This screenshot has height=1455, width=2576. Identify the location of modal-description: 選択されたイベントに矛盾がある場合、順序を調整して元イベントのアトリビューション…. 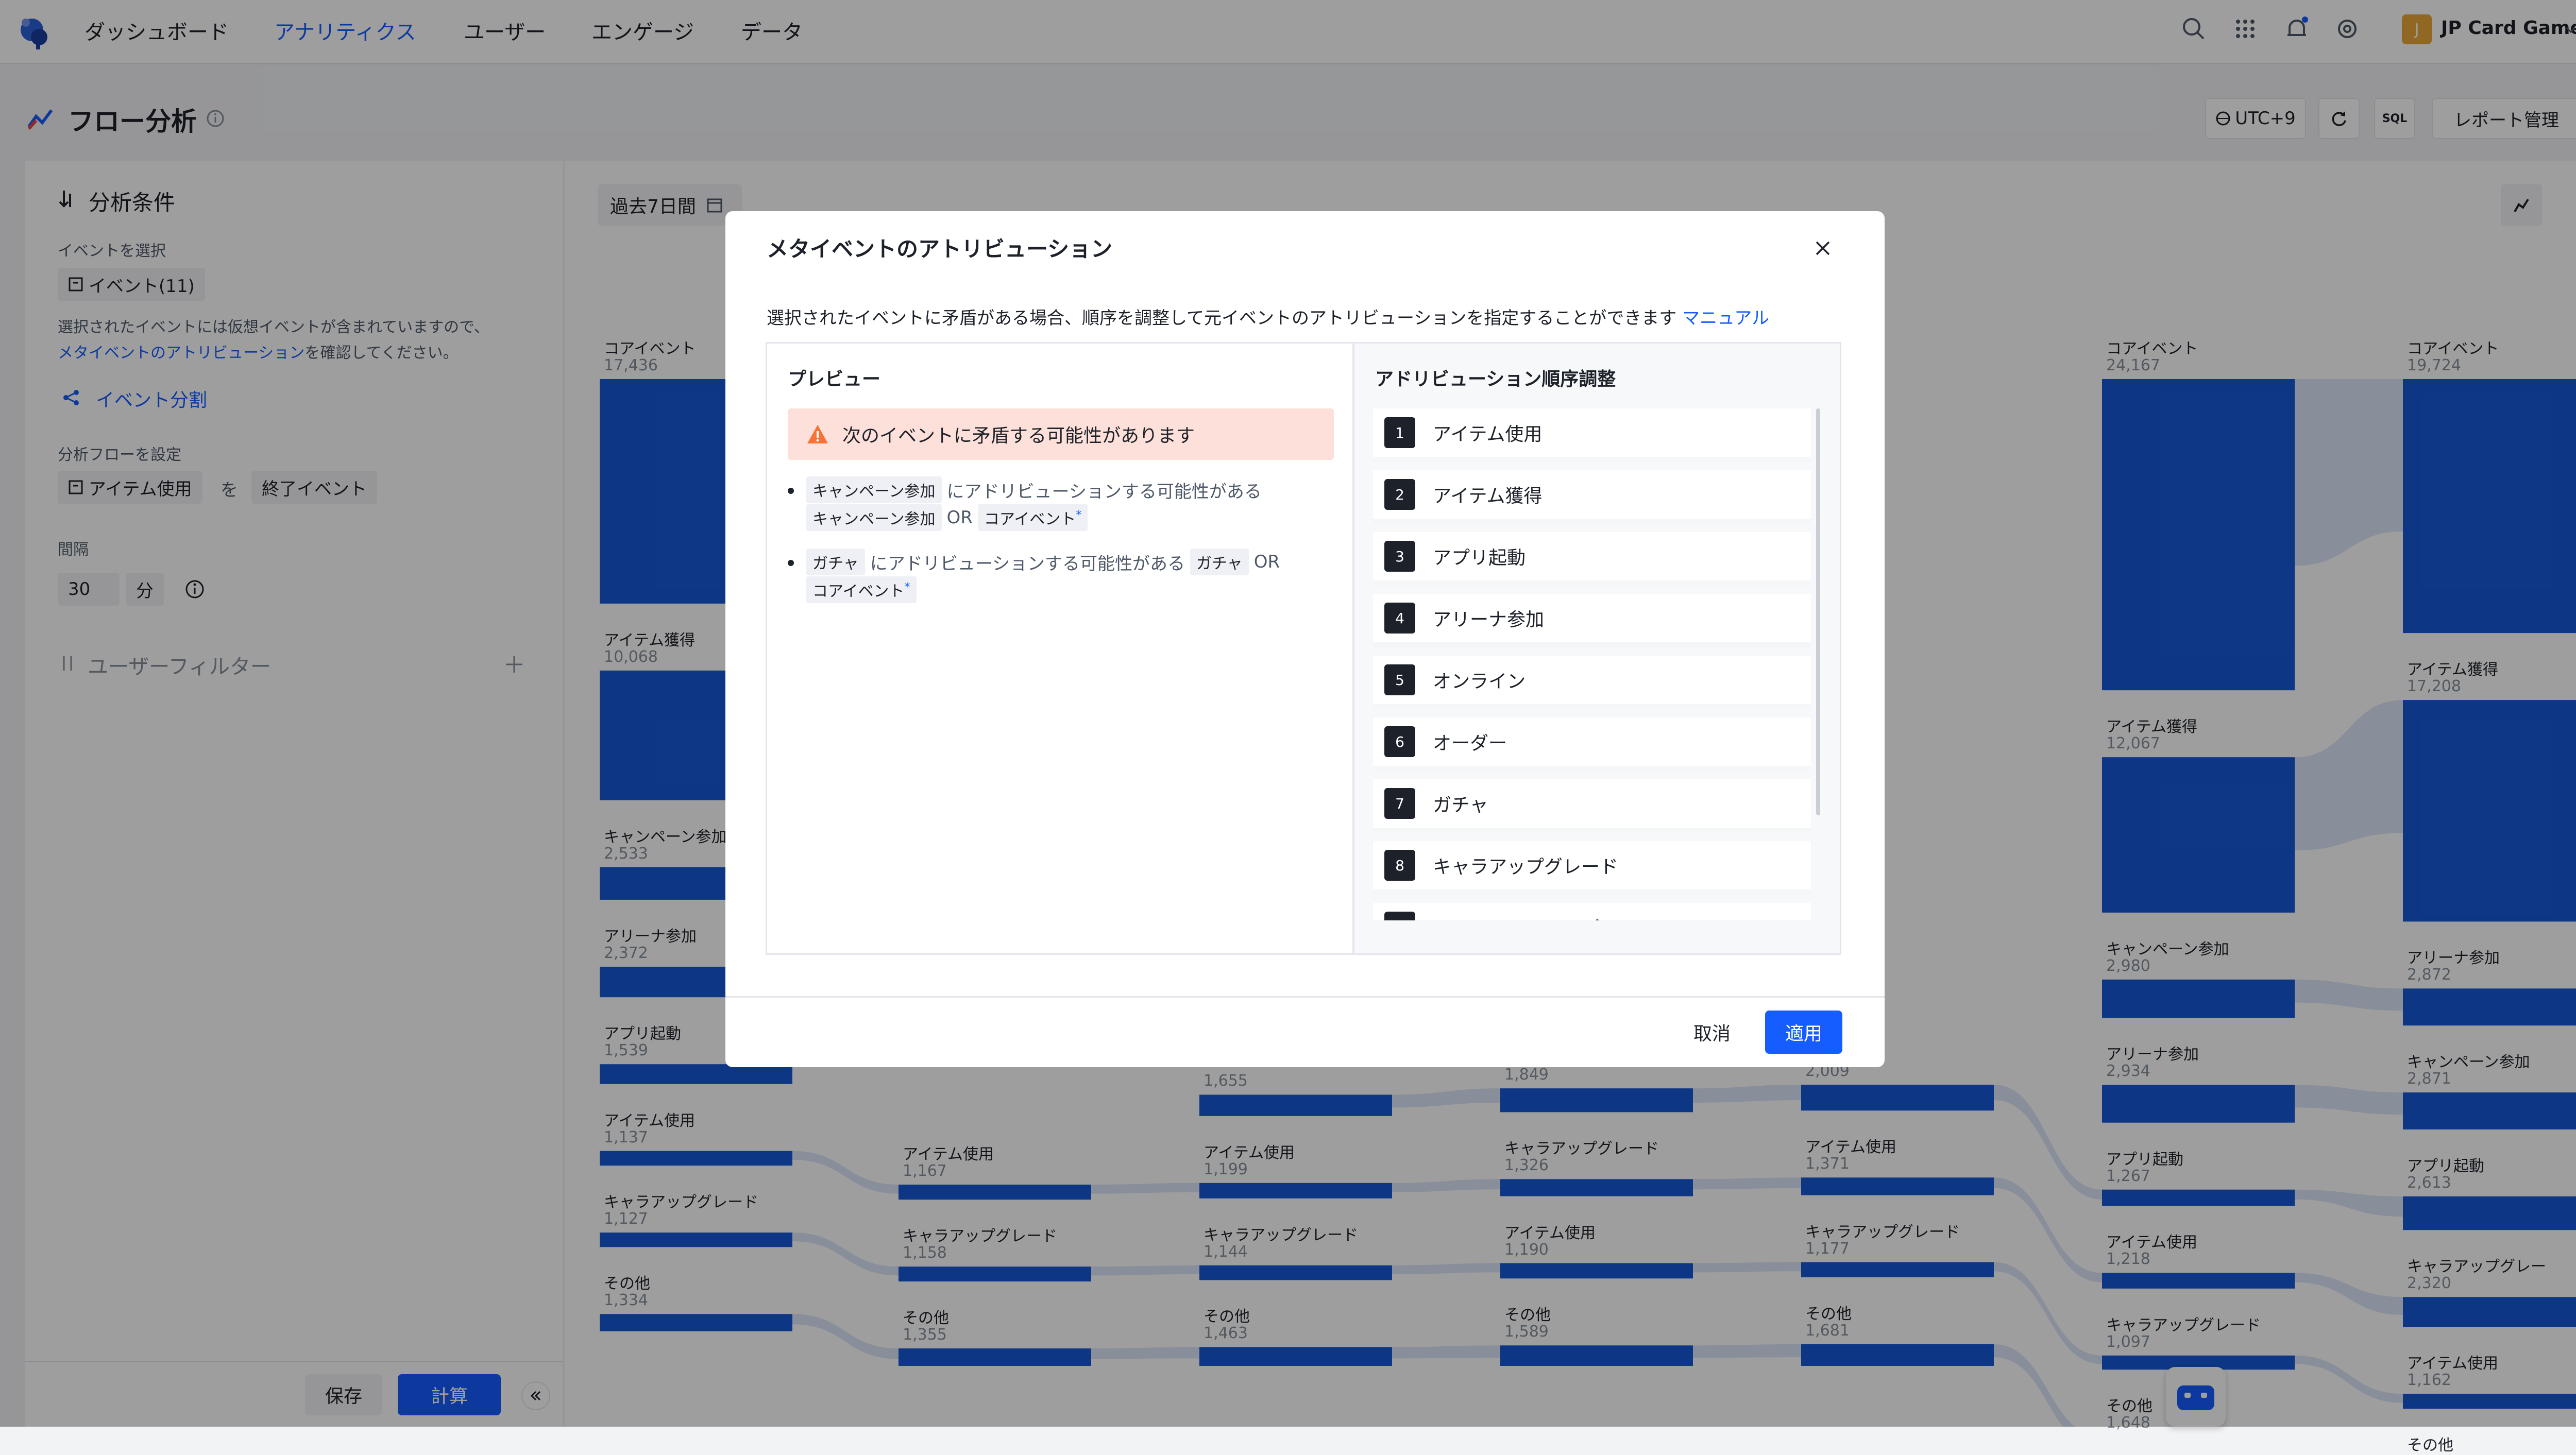
(1268, 318).